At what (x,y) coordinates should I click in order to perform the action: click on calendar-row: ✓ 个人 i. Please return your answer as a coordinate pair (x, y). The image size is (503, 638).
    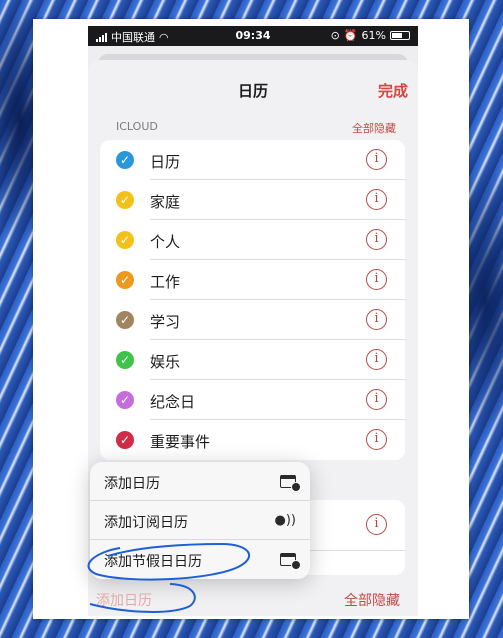
    Looking at the image, I should click on (252, 240).